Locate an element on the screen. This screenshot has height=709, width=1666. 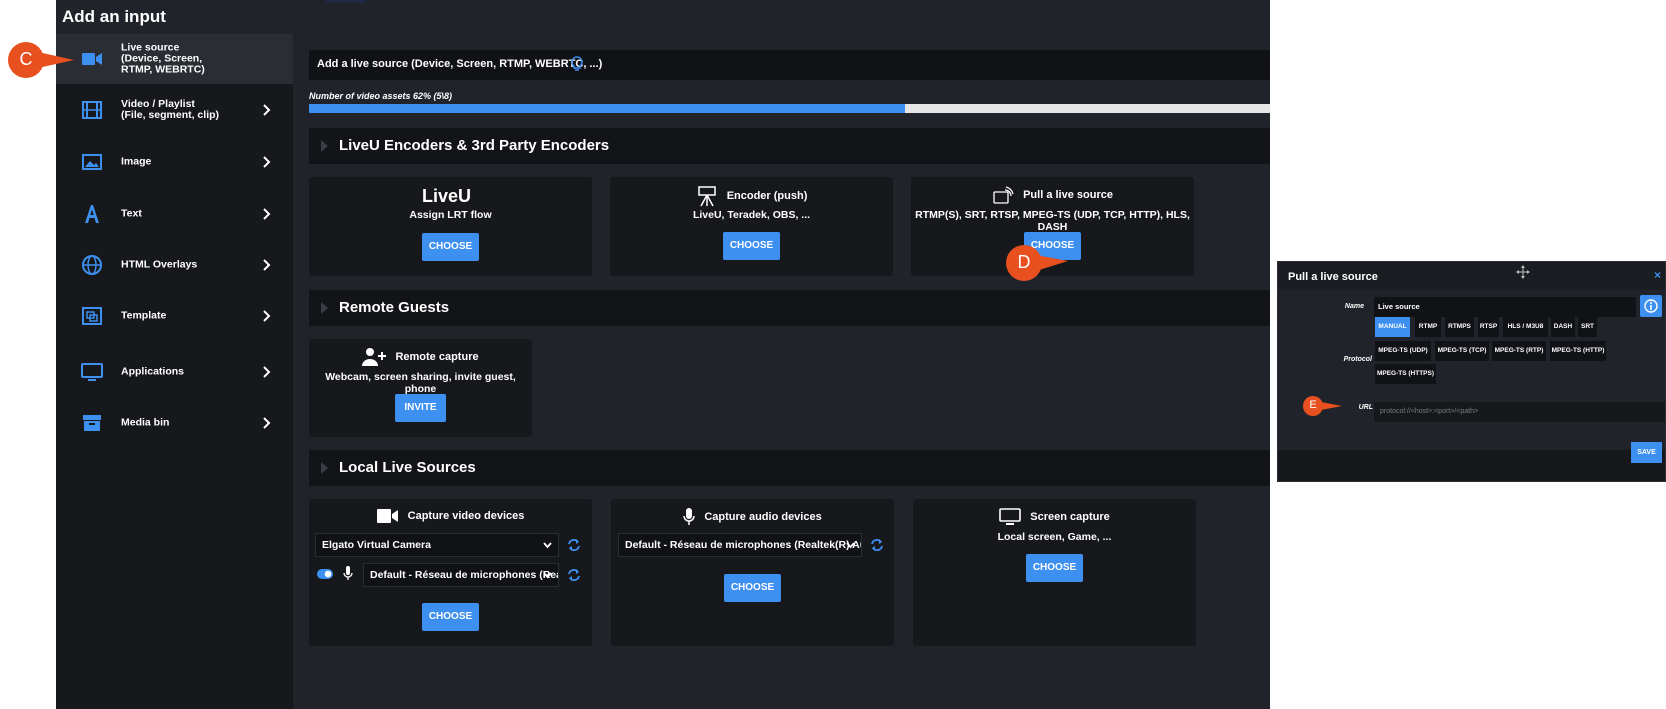
video-device-select: Elgato Virtual Camera is located at coordinates (437, 545).